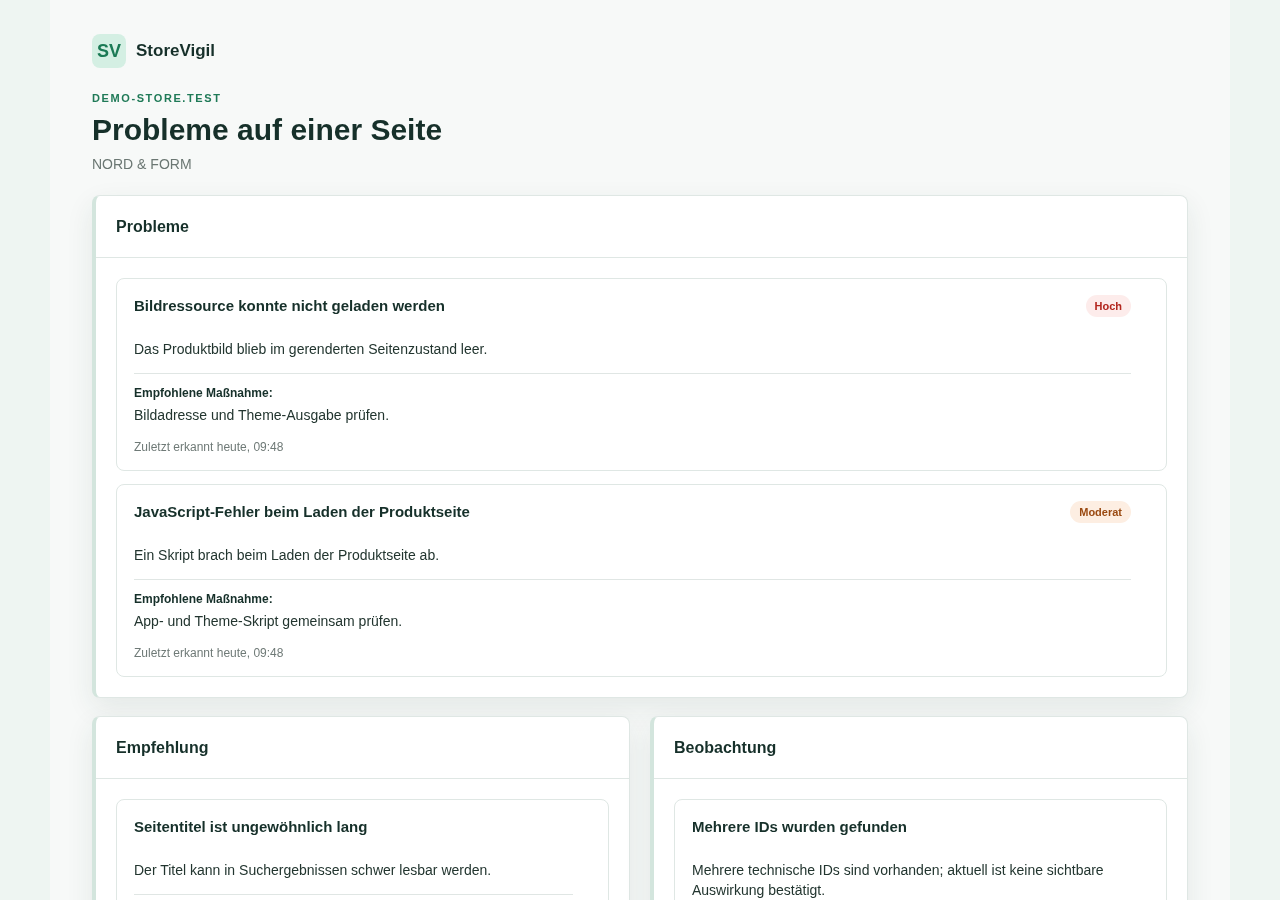 This screenshot has width=1280, height=900. Describe the element at coordinates (311, 349) in the screenshot. I see `issue-description: Das Produktbild blieb im gerenderten Seitenzustand leer.` at that location.